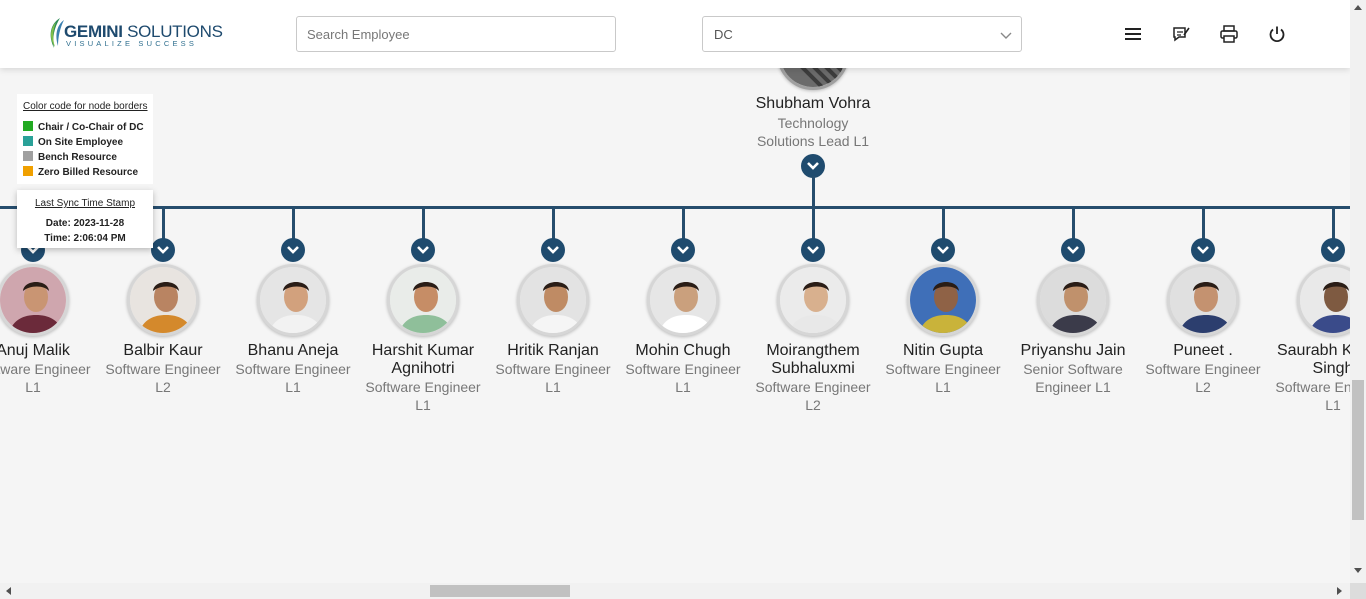 The height and width of the screenshot is (599, 1366). What do you see at coordinates (813, 141) in the screenshot?
I see `lead-designation-line2: Solutions Lead L1` at bounding box center [813, 141].